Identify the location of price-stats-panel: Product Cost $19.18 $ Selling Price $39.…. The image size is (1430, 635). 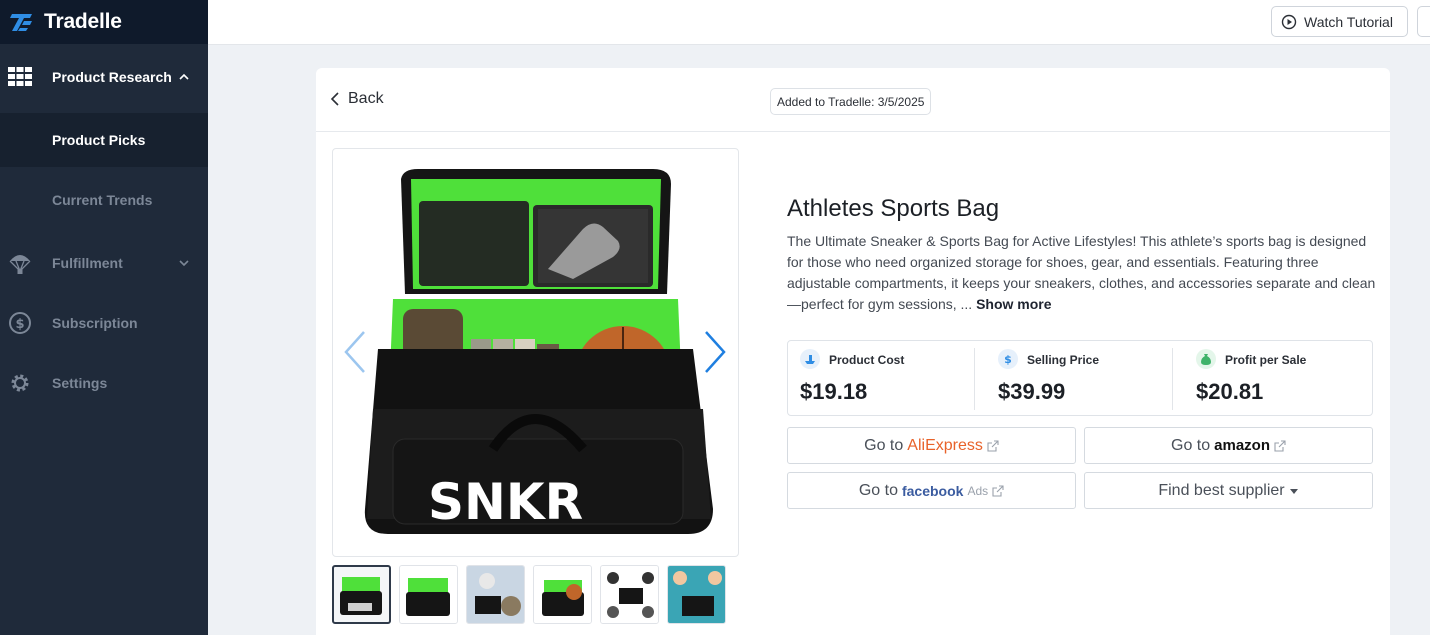
(1080, 378).